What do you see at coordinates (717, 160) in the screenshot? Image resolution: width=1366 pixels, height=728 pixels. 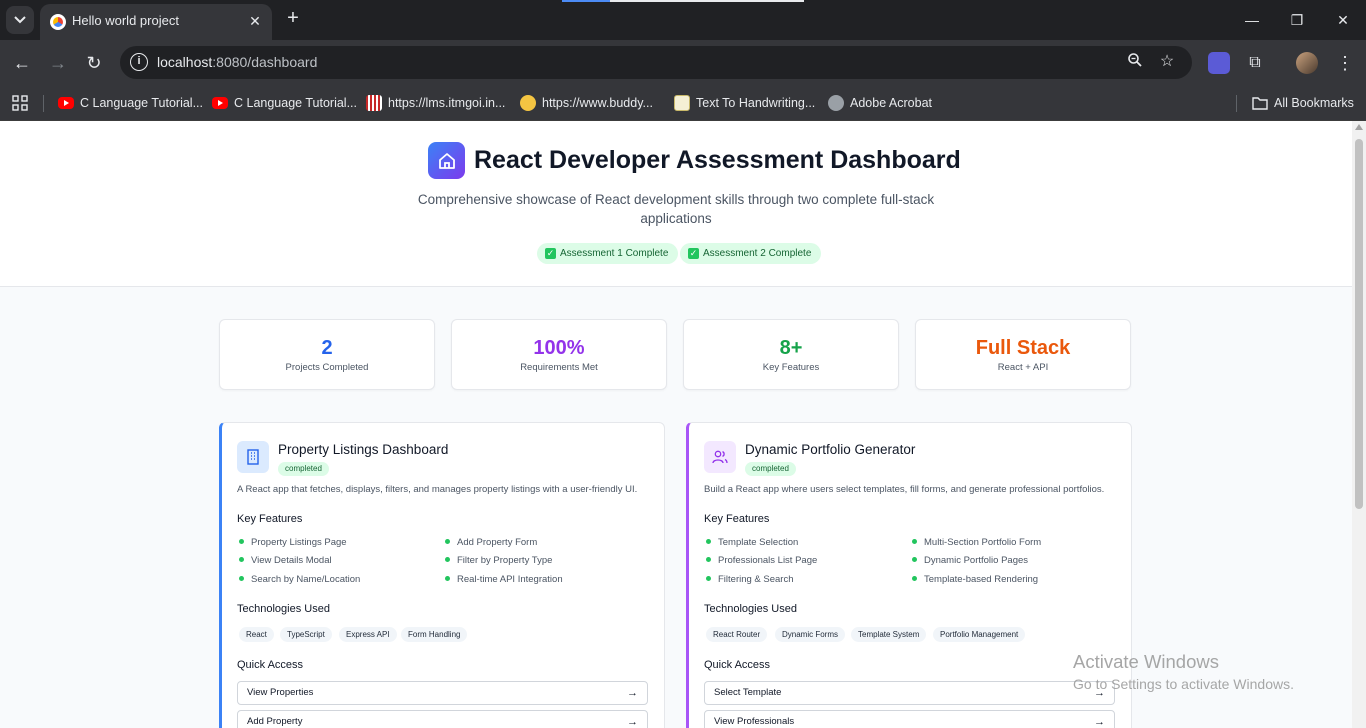 I see `page-title: React Developer Assessment Dashboard` at bounding box center [717, 160].